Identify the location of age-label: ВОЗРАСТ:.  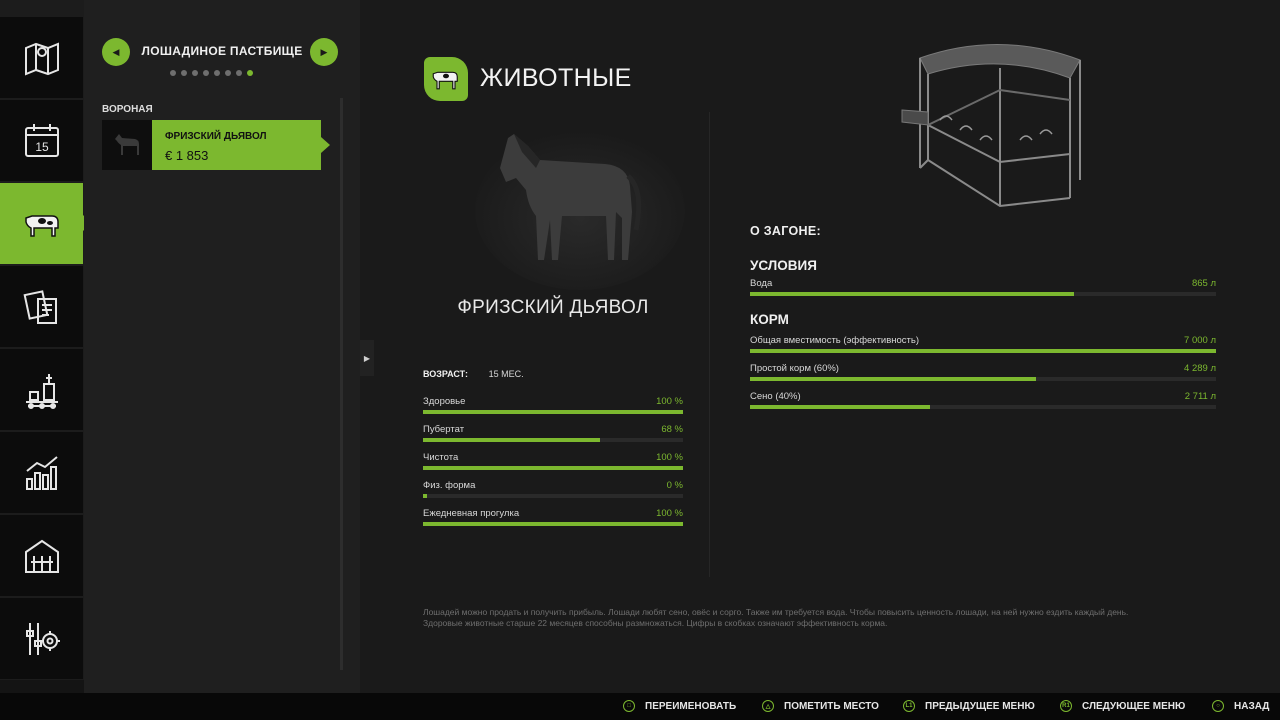
(446, 374).